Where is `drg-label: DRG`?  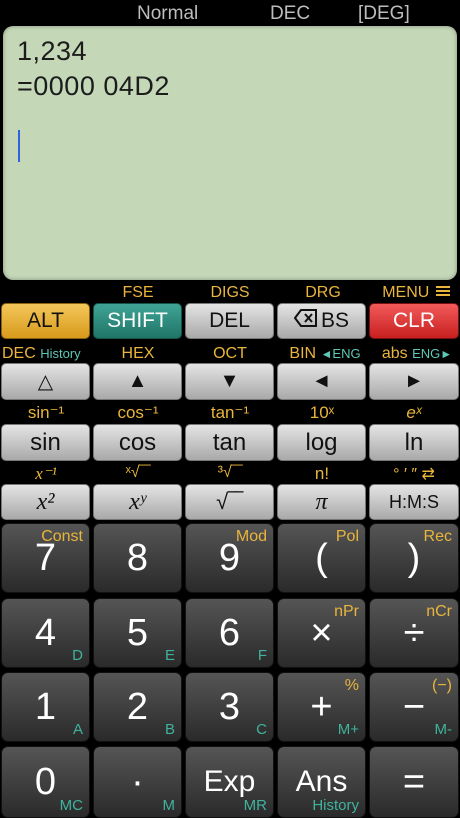 drg-label: DRG is located at coordinates (323, 292).